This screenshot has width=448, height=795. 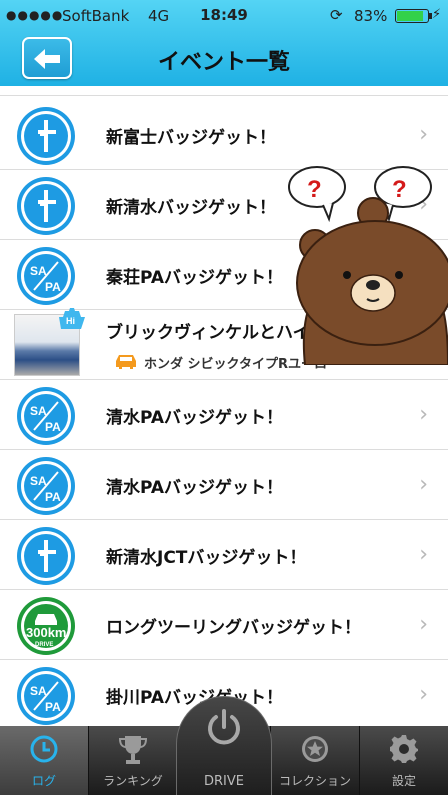 I want to click on drive-300km-icon: 300km DRIVE, so click(x=46, y=626).